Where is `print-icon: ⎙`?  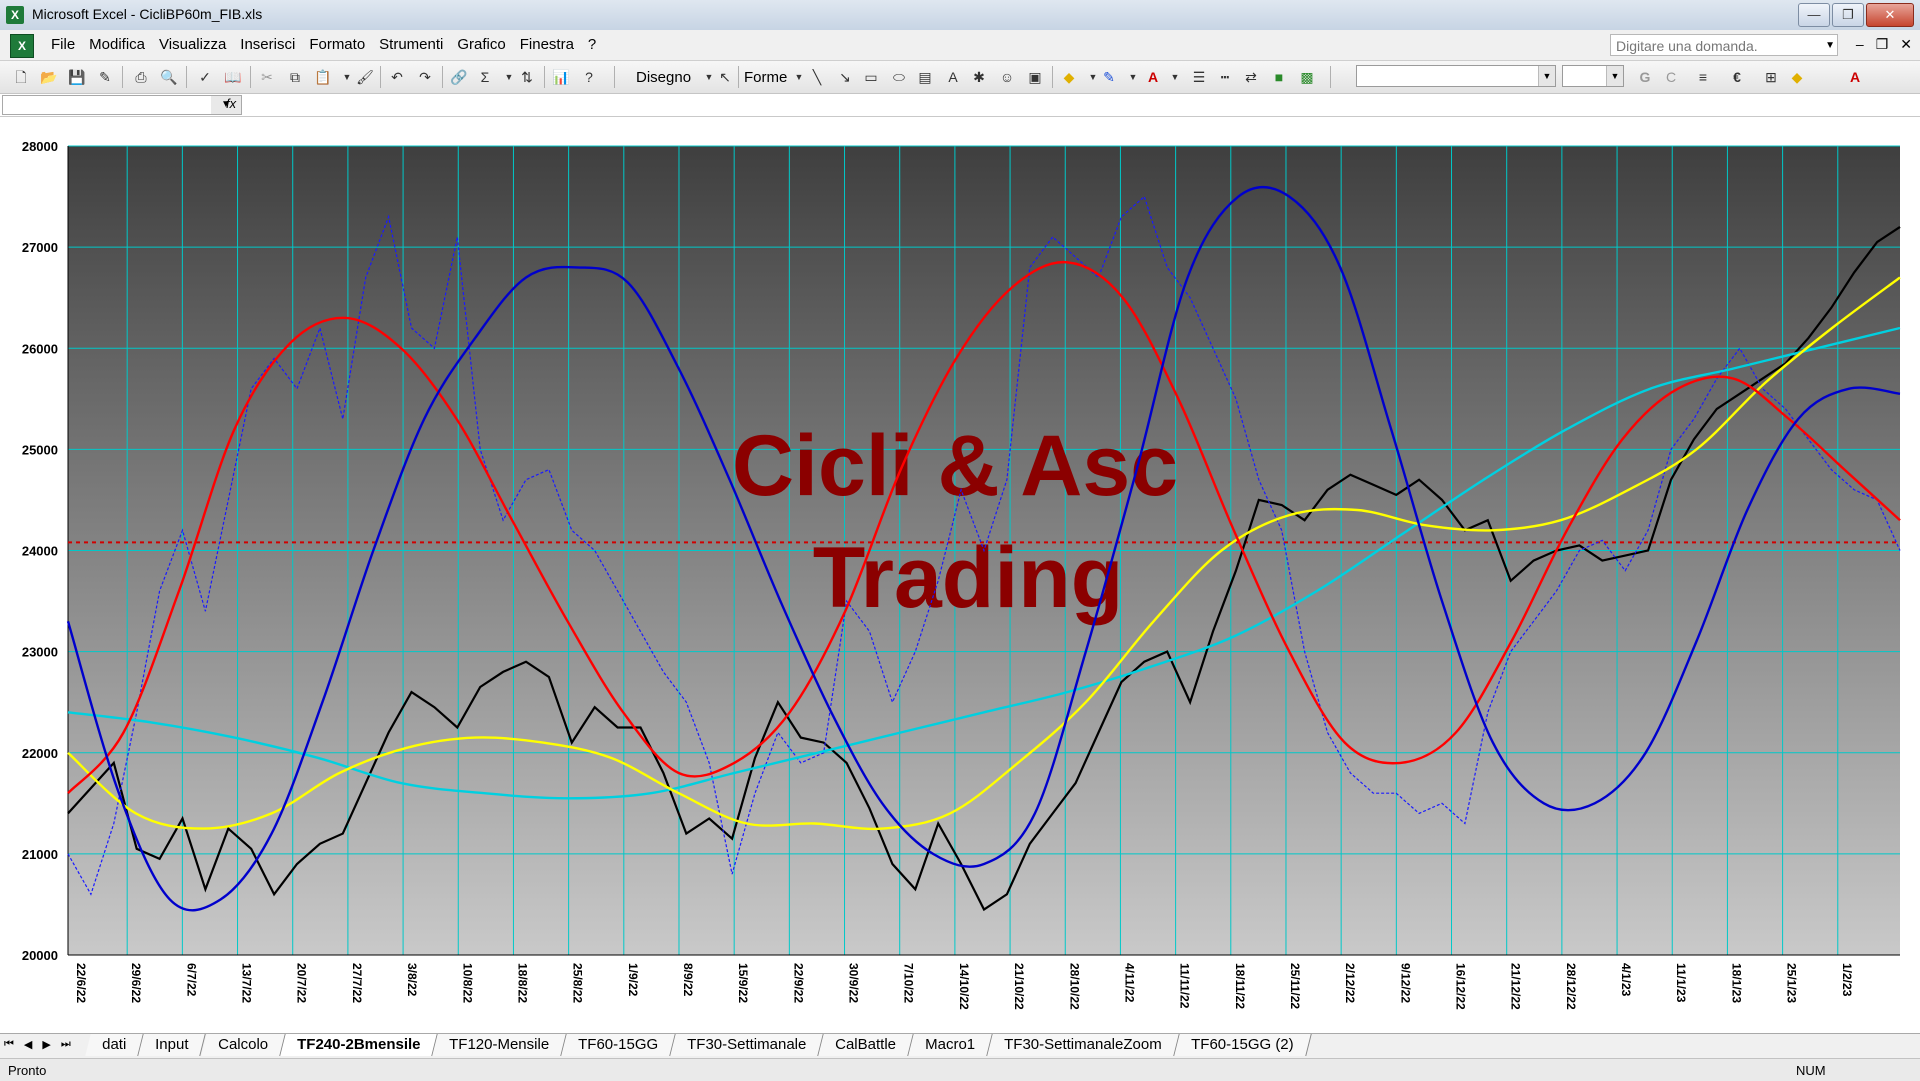 print-icon: ⎙ is located at coordinates (141, 77).